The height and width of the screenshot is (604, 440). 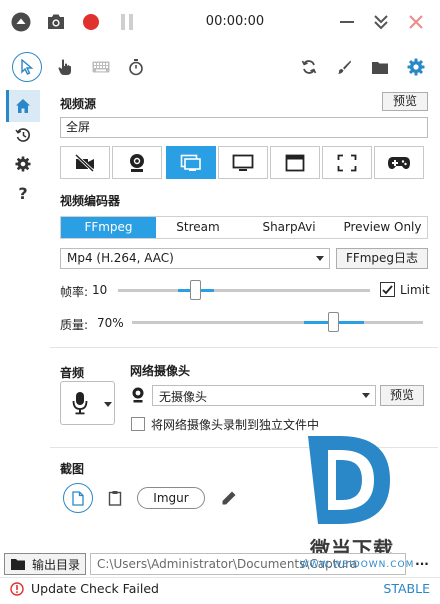 What do you see at coordinates (78, 104) in the screenshot?
I see `video-source-label: 视频源` at bounding box center [78, 104].